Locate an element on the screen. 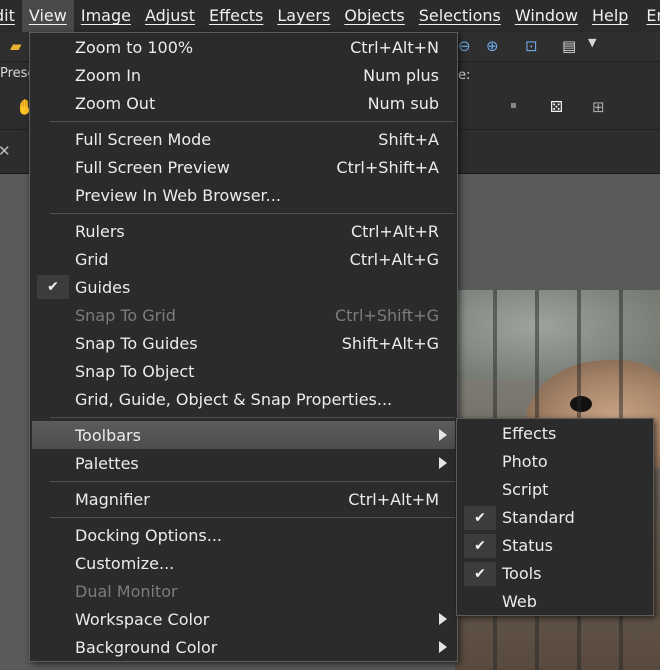 The image size is (660, 670). submenu-item-standard: ✔ Standard is located at coordinates (555, 518).